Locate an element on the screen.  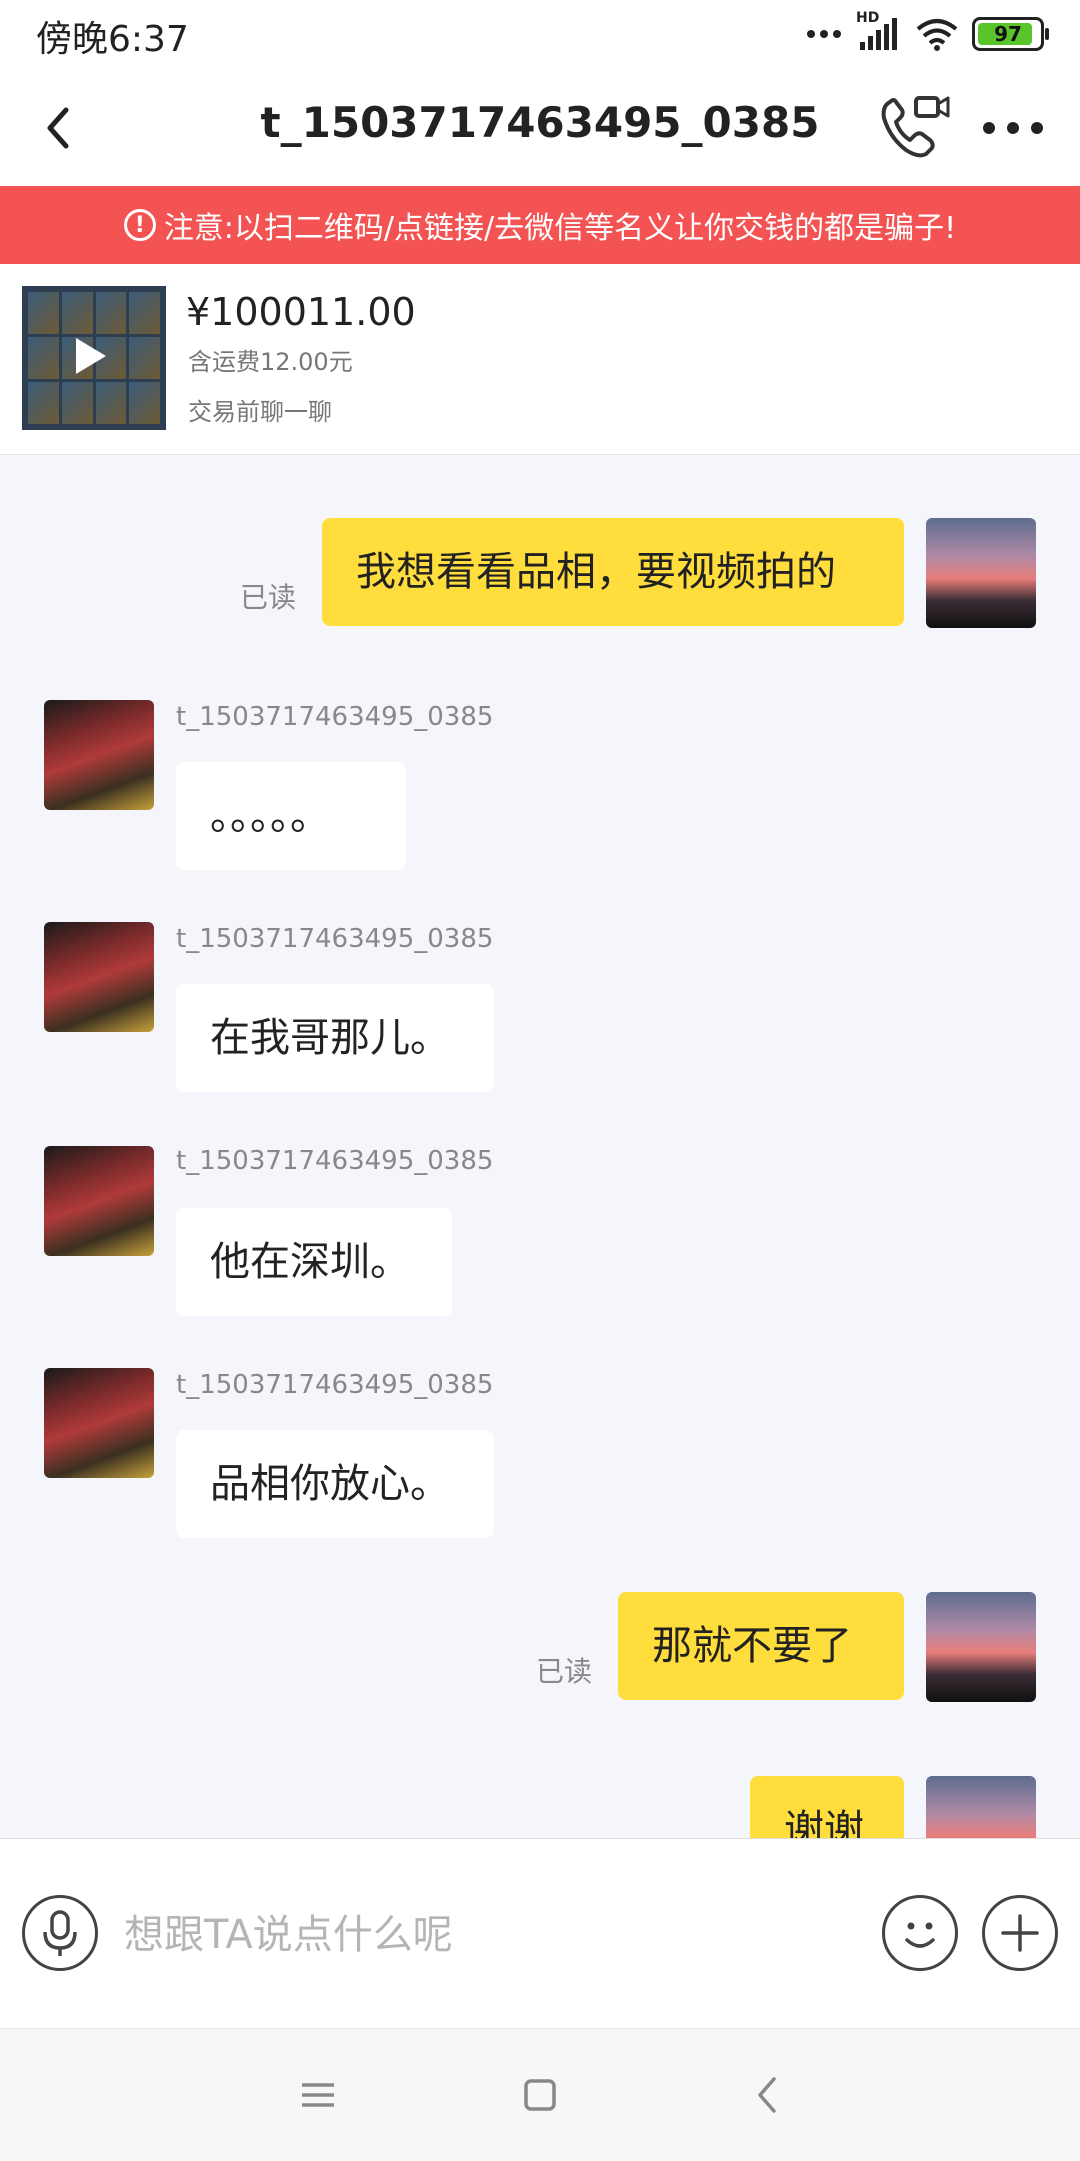
shipping-fee: 含运费12.00元 is located at coordinates (270, 362).